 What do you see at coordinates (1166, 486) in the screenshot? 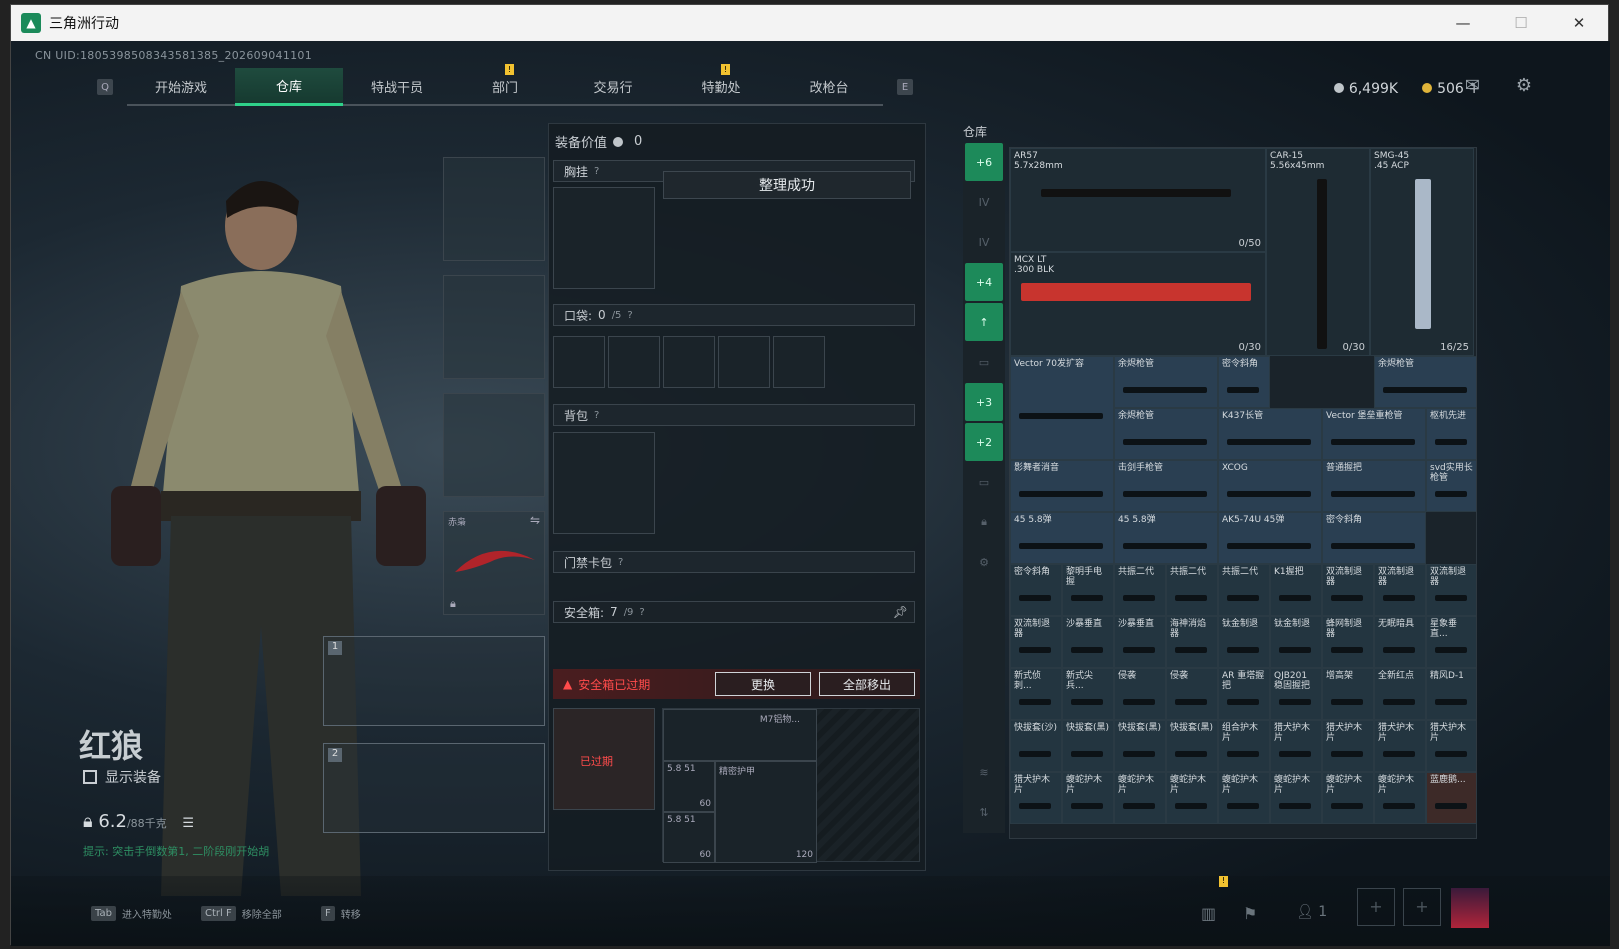
I see `attachment-item: 击剑手枪管` at bounding box center [1166, 486].